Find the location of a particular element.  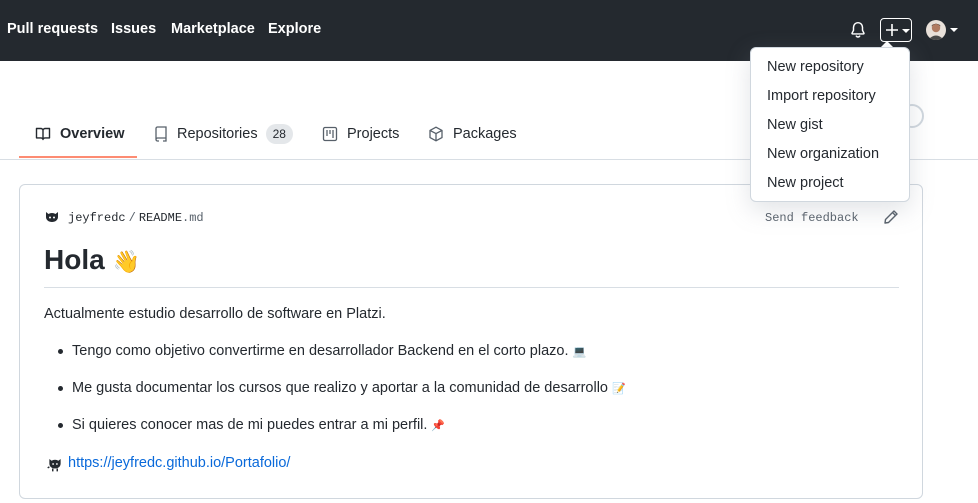

pencil-icon is located at coordinates (891, 217).